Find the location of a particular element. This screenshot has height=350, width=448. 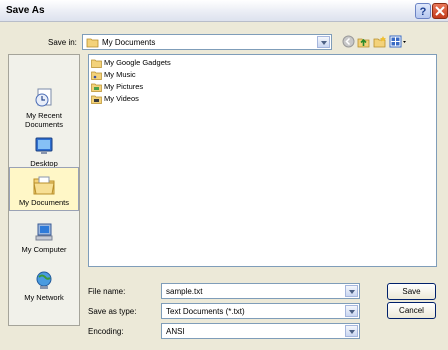

place-my-network: My Network is located at coordinates (44, 285).